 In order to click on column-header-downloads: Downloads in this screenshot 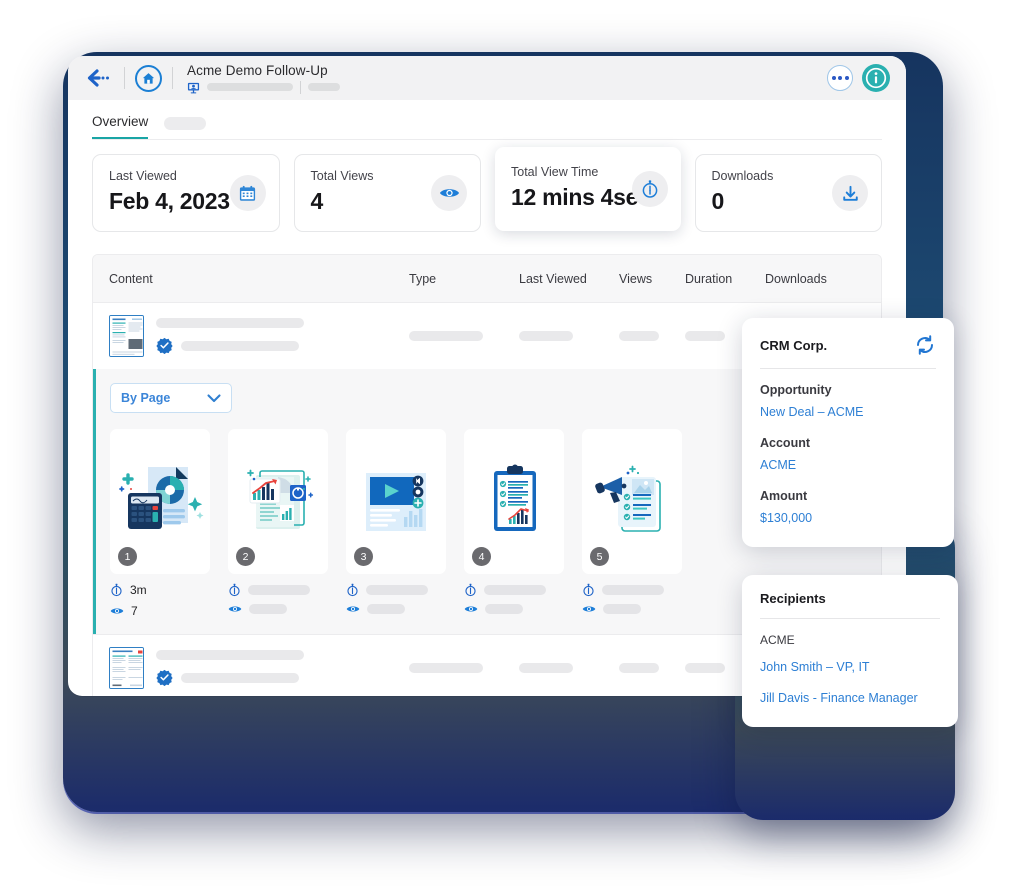, I will do `click(810, 279)`.